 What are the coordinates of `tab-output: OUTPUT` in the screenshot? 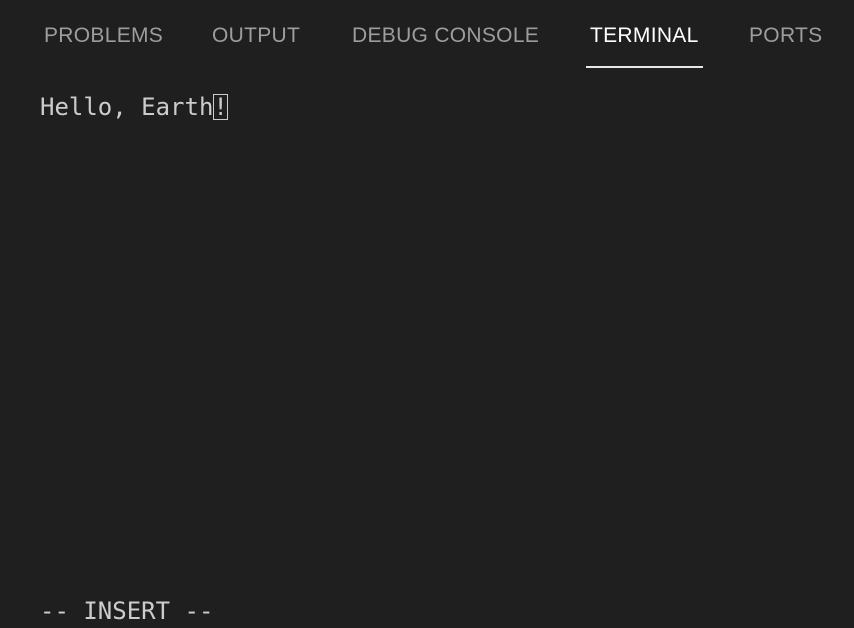 It's located at (256, 34).